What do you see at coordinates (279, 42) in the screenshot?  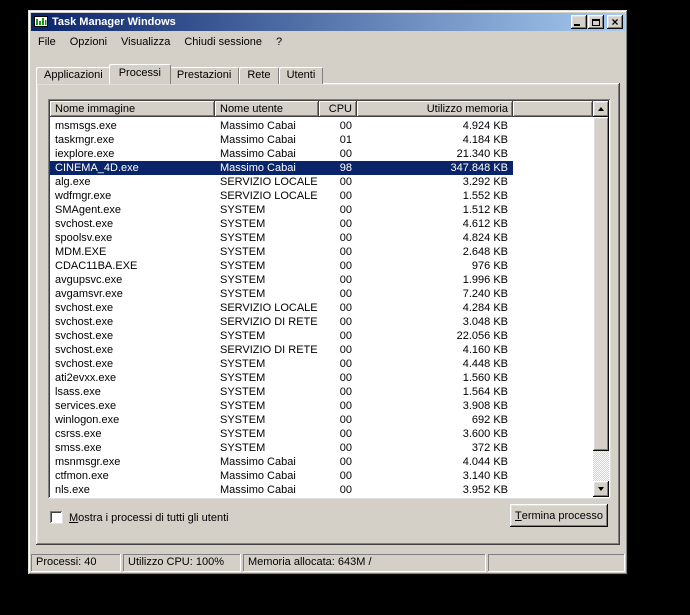 I see `menu-item-help: ?` at bounding box center [279, 42].